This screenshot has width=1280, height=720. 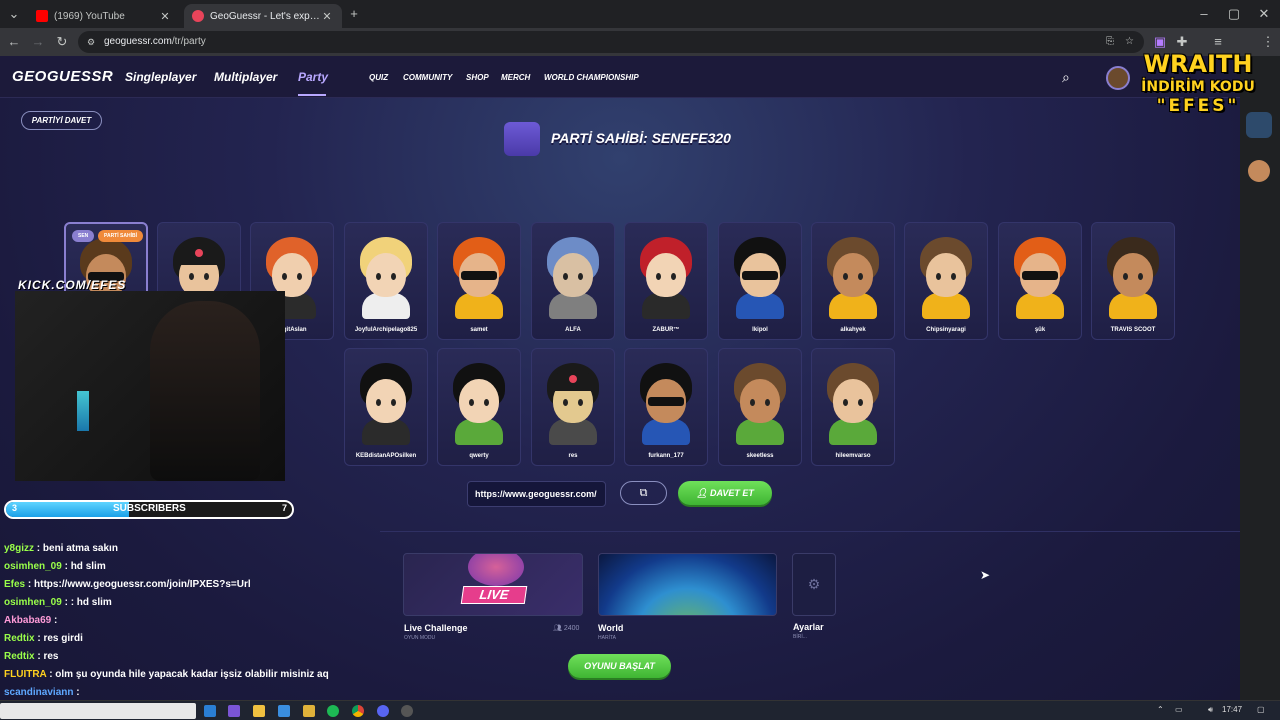 What do you see at coordinates (386, 281) in the screenshot?
I see `member-card: JoyfulArchipelago825` at bounding box center [386, 281].